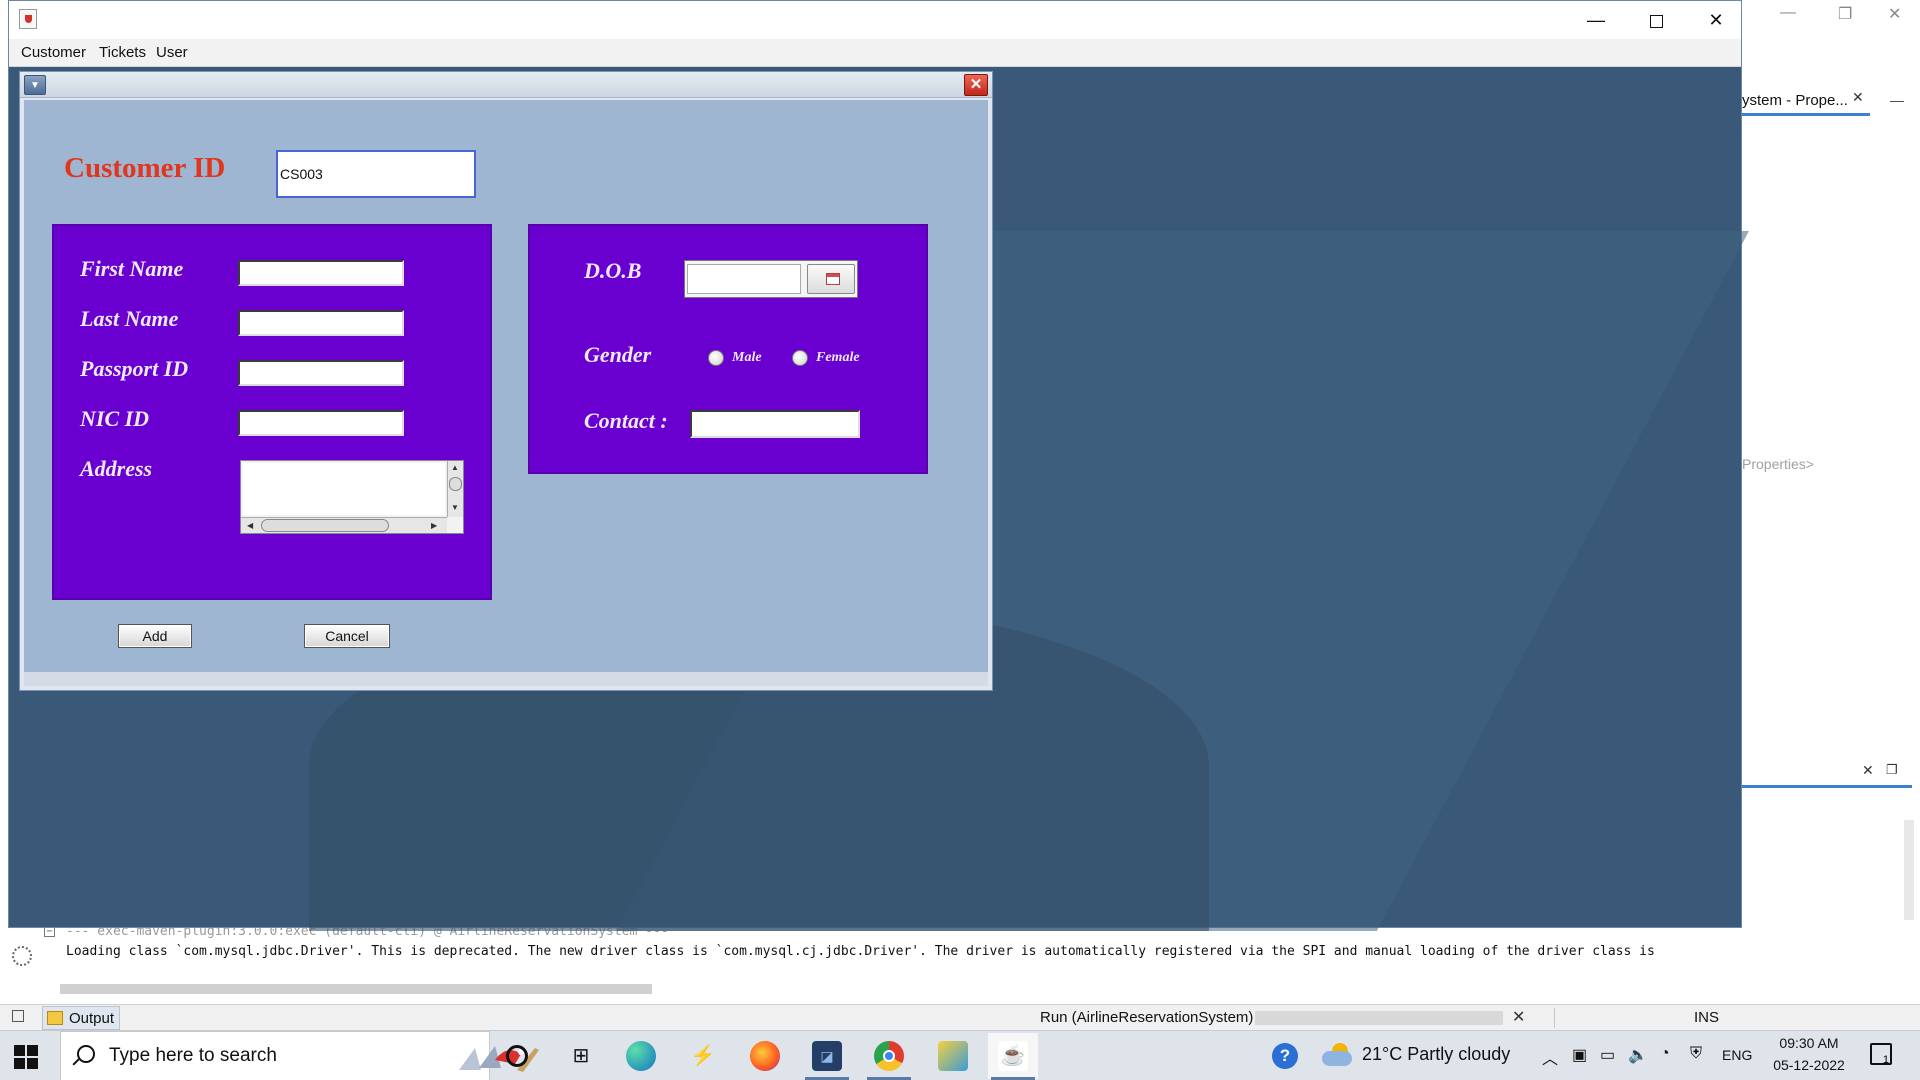  Describe the element at coordinates (1809, 1043) in the screenshot. I see `clock-time: 09:30 AM` at that location.